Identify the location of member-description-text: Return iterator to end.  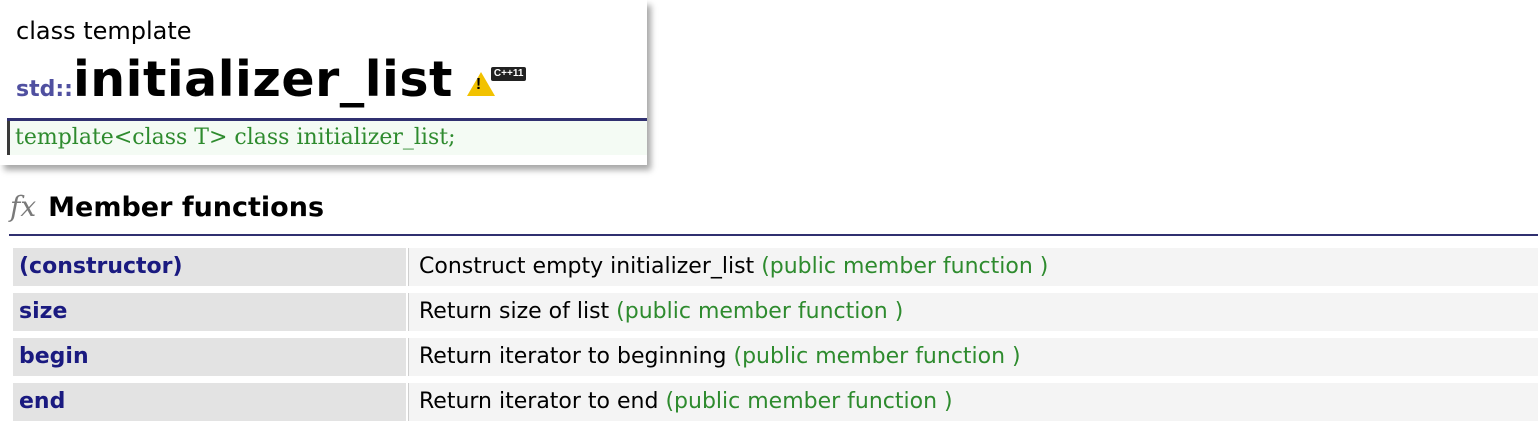
(539, 401).